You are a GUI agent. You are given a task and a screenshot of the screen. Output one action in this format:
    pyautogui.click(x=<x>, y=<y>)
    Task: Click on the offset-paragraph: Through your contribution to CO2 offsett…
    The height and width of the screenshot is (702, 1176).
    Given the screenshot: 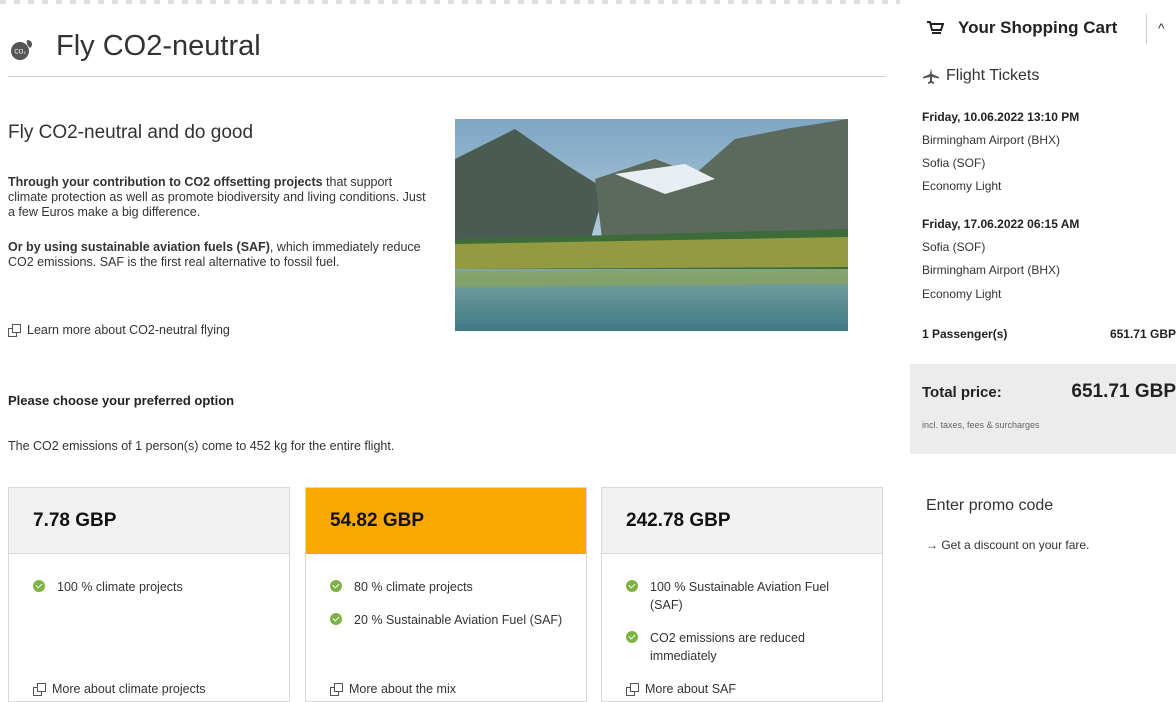 What is the action you would take?
    pyautogui.click(x=218, y=197)
    